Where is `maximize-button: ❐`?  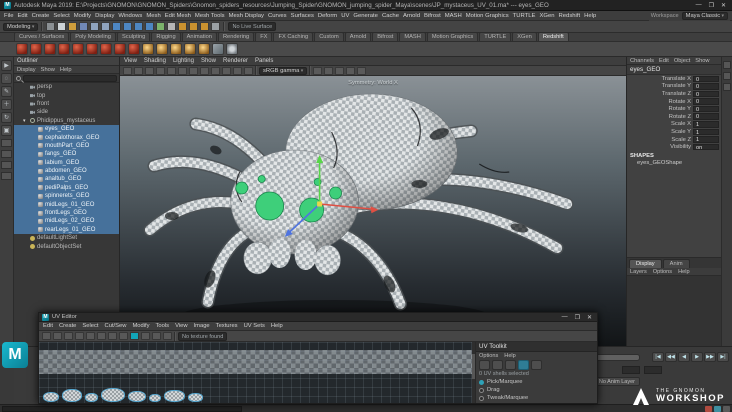 maximize-button: ❐ is located at coordinates (711, 5).